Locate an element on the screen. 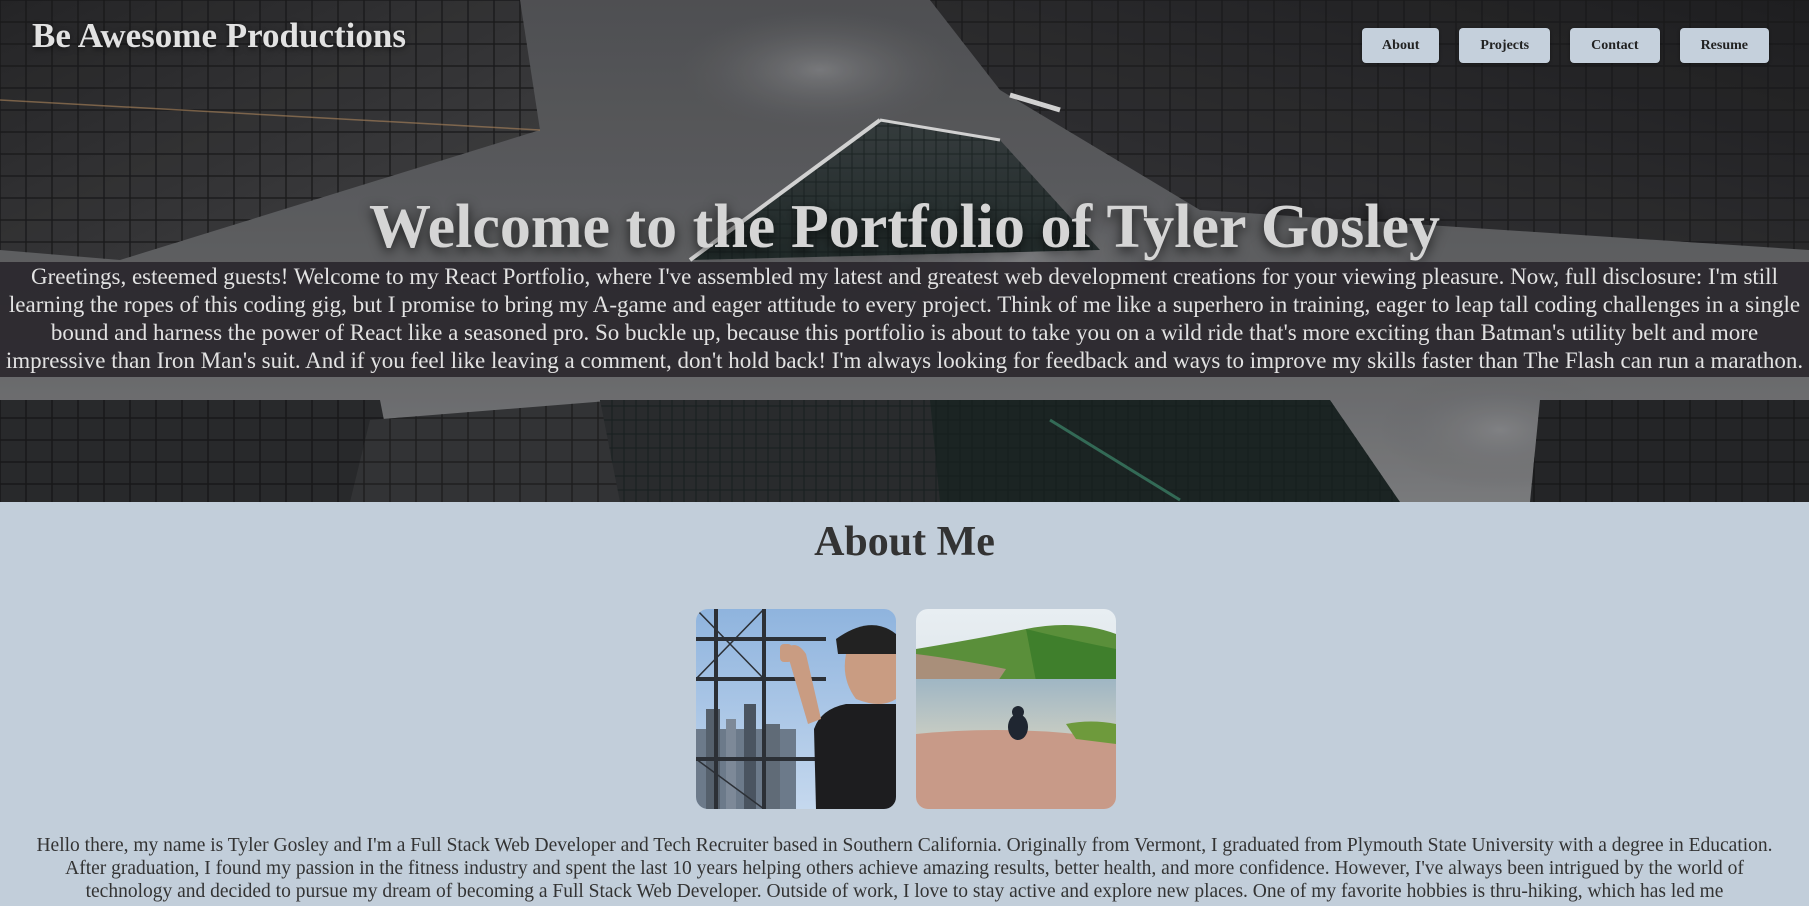 The image size is (1809, 906). about-photos is located at coordinates (906, 709).